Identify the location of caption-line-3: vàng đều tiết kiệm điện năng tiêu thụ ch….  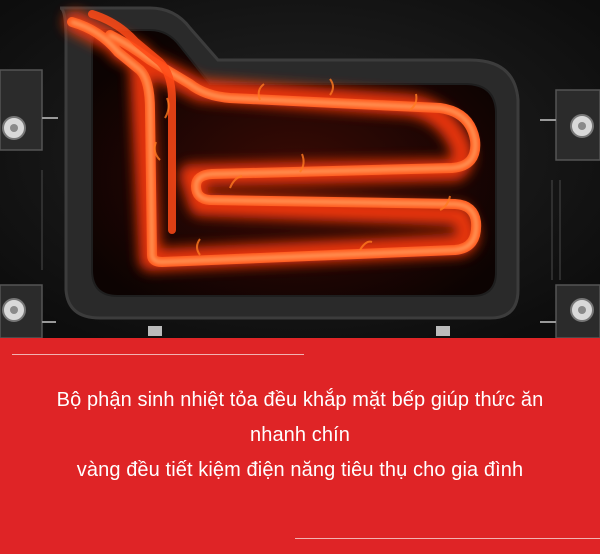
(300, 470).